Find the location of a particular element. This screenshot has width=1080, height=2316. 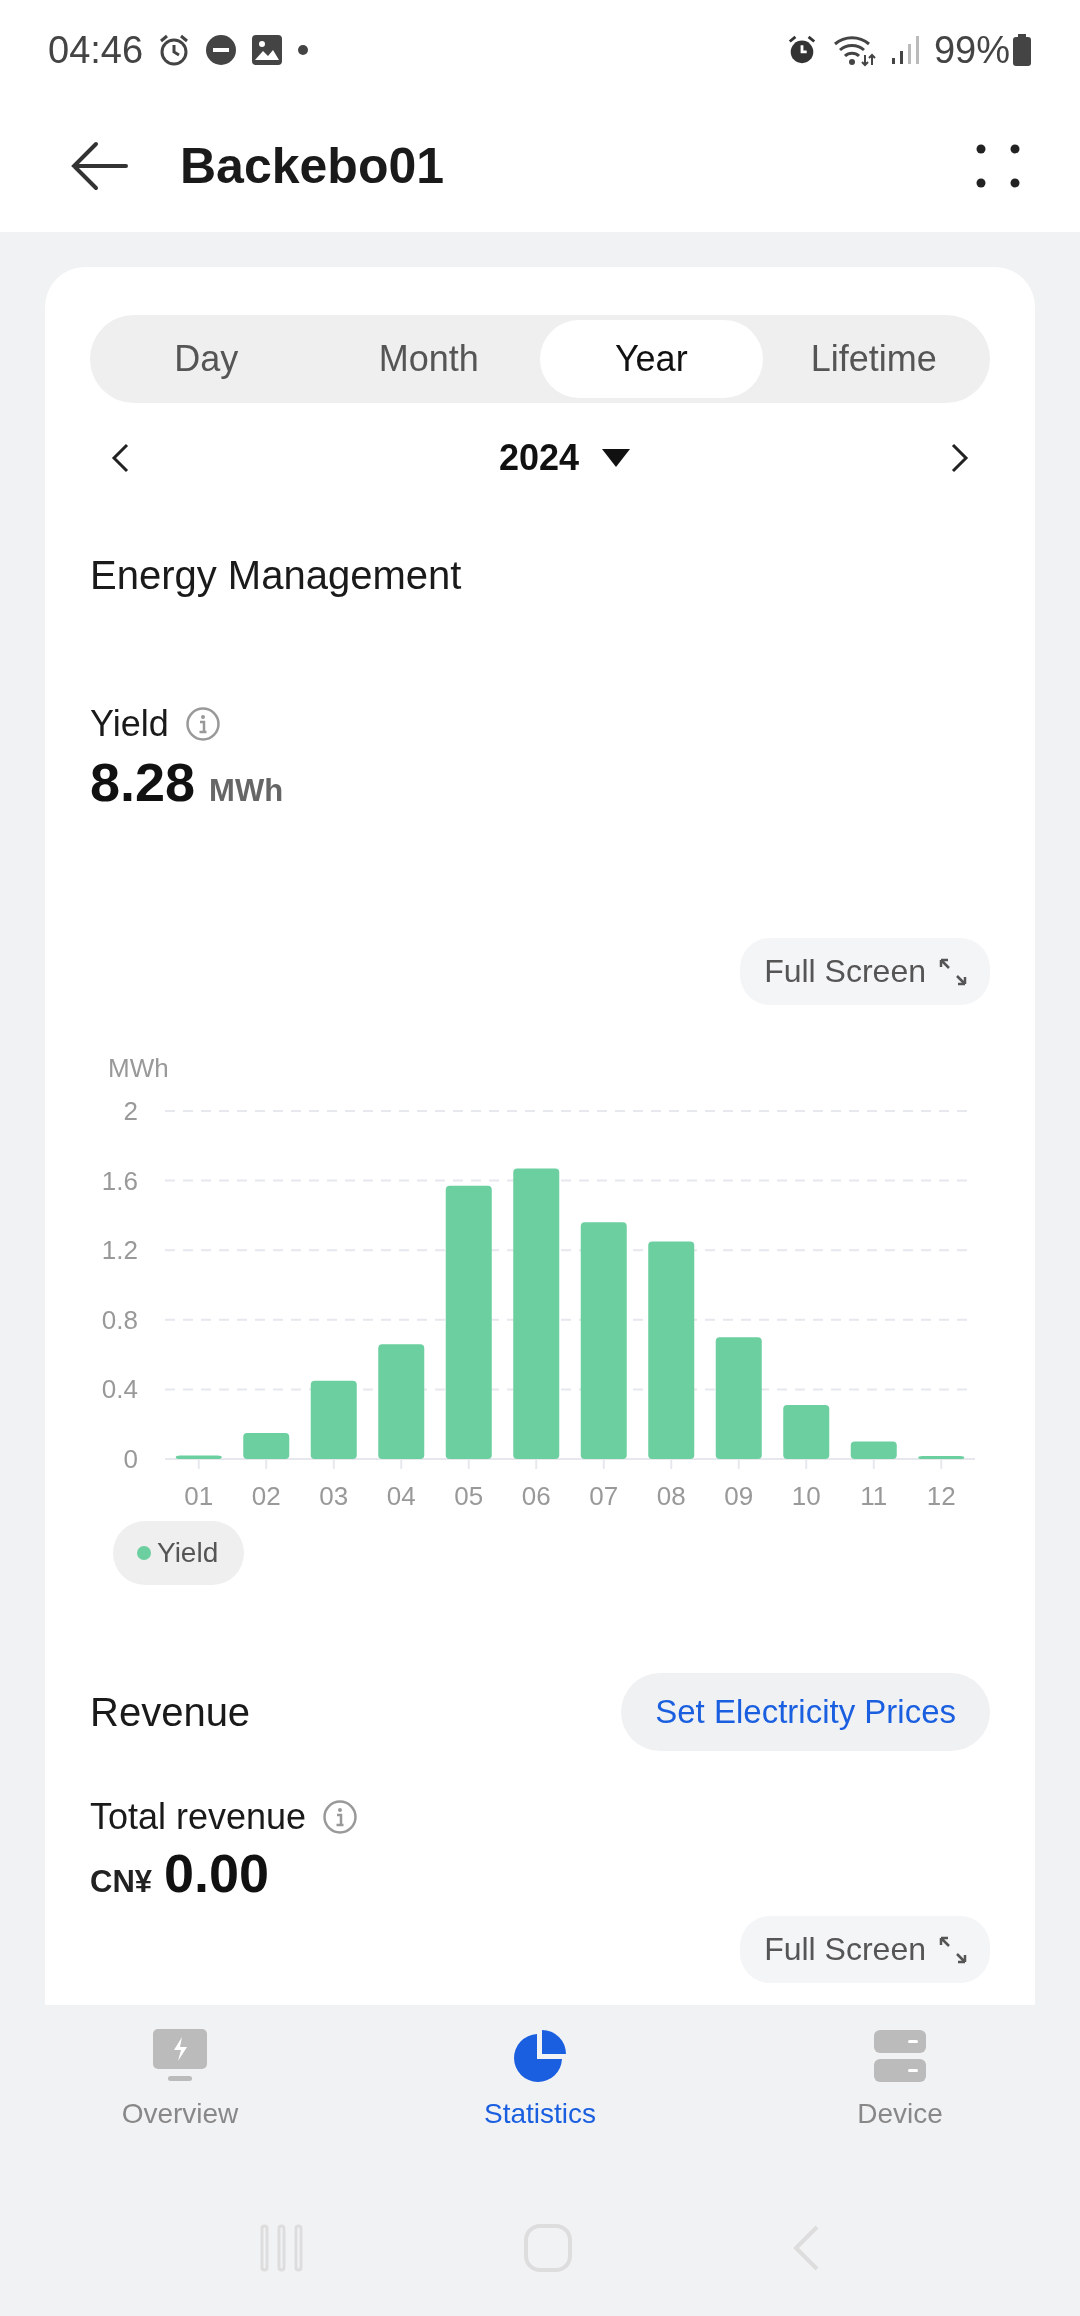

period-tab: Year is located at coordinates (651, 359).